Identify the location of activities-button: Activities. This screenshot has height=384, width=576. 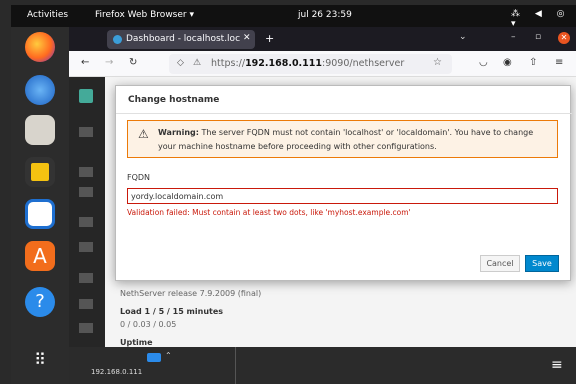
(47, 15).